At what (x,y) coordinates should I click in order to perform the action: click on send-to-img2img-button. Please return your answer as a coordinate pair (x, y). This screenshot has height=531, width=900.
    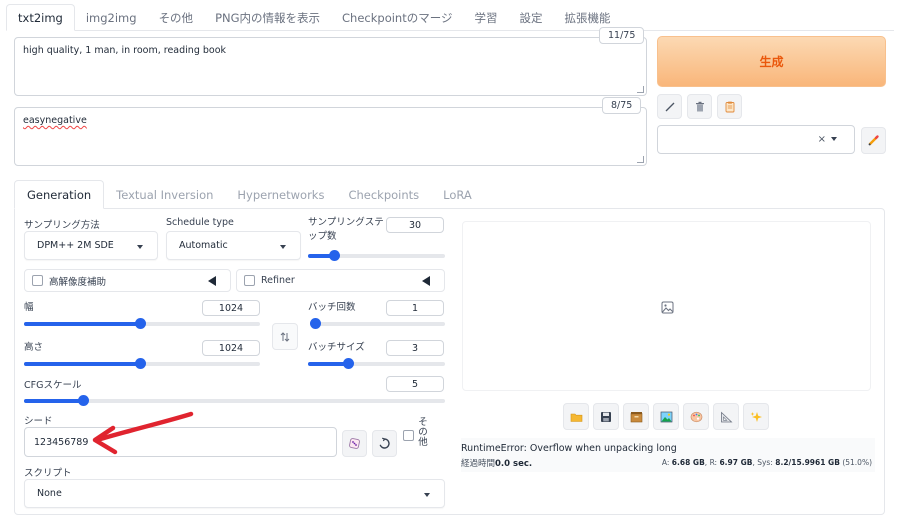
    Looking at the image, I should click on (666, 416).